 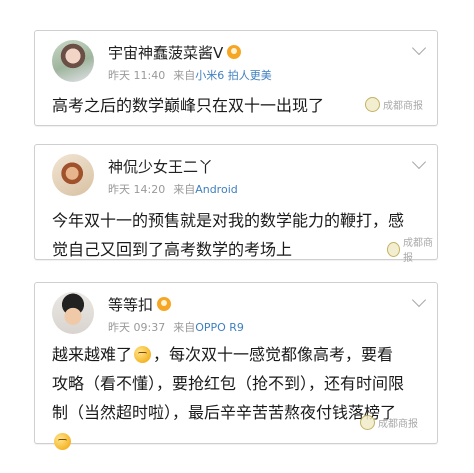 I want to click on source-device-link: Android, so click(x=216, y=189).